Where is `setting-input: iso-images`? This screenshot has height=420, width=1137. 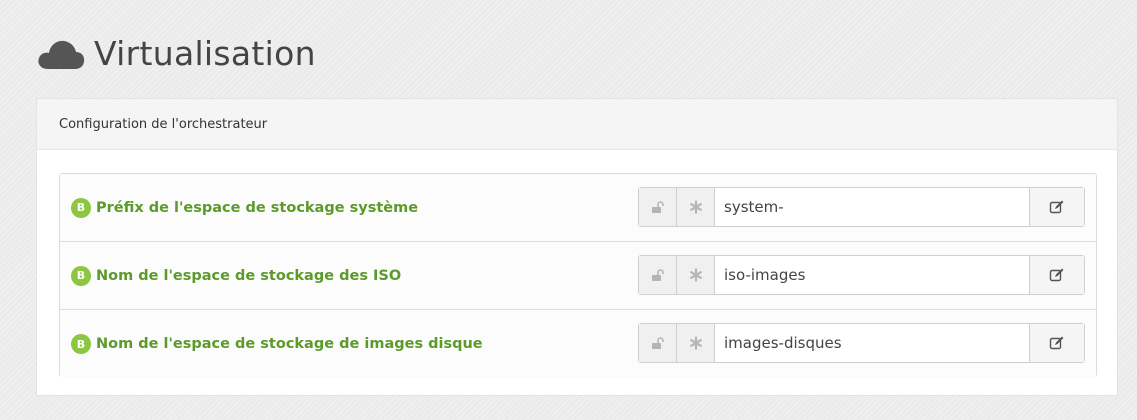
setting-input: iso-images is located at coordinates (872, 275).